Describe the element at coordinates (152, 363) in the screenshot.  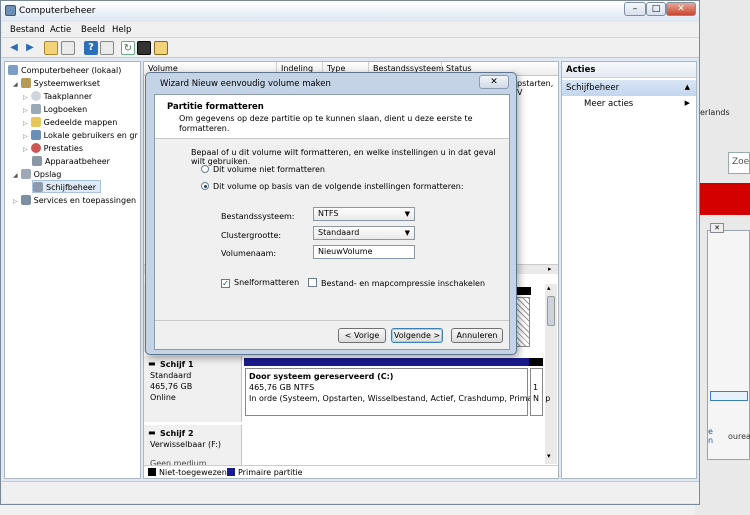
I see `disk-icon: ▬` at that location.